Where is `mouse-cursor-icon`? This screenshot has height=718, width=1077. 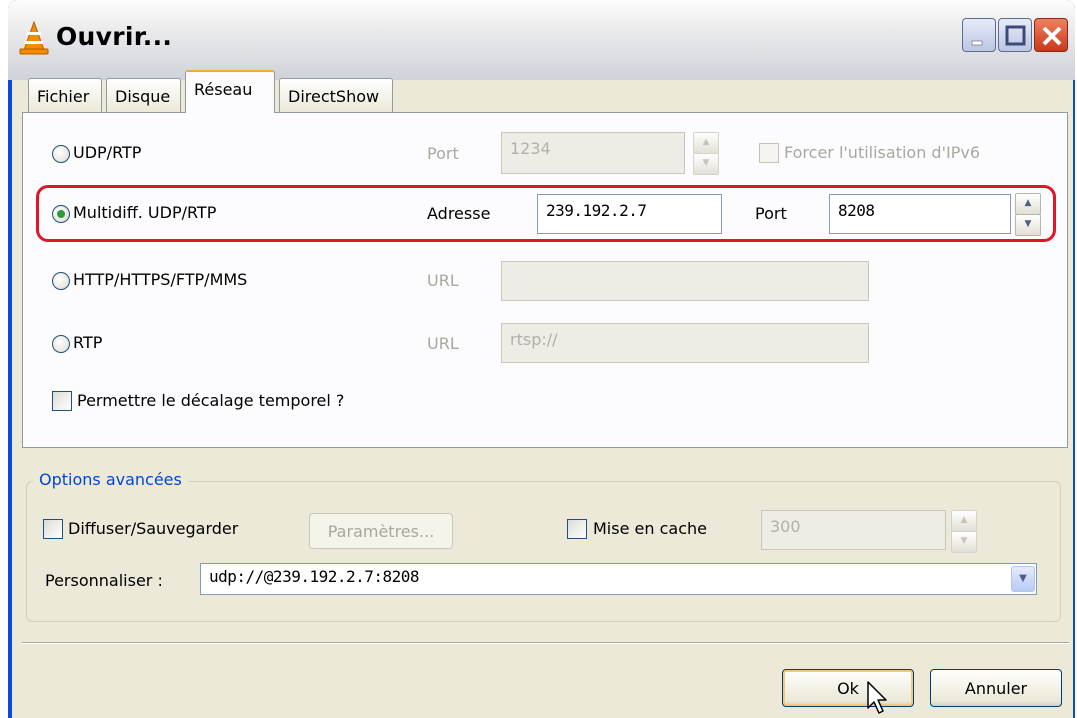 mouse-cursor-icon is located at coordinates (877, 697).